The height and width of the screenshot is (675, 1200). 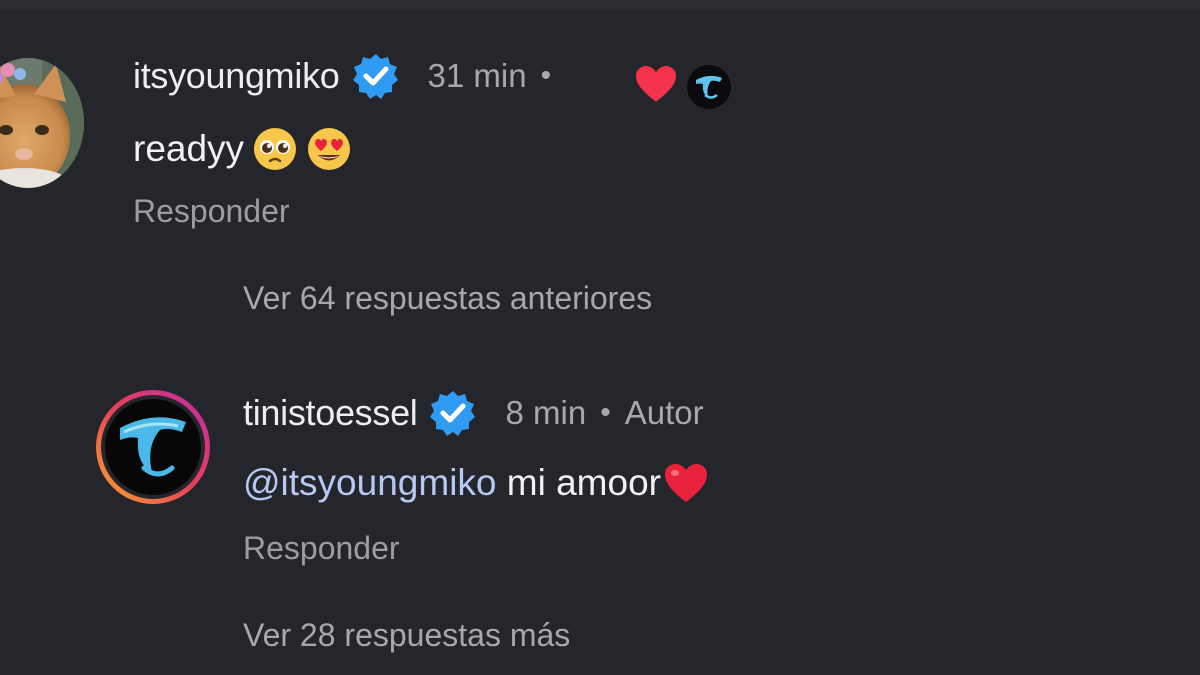 What do you see at coordinates (664, 412) in the screenshot?
I see `author-label: Autor` at bounding box center [664, 412].